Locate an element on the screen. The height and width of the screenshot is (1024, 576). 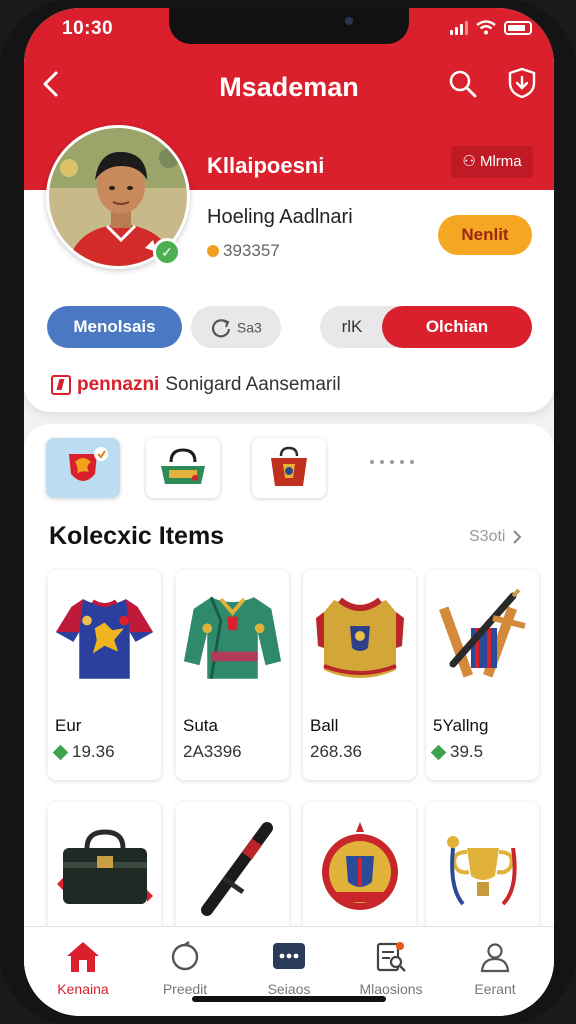
search-doc-icon is located at coordinates (391, 957).